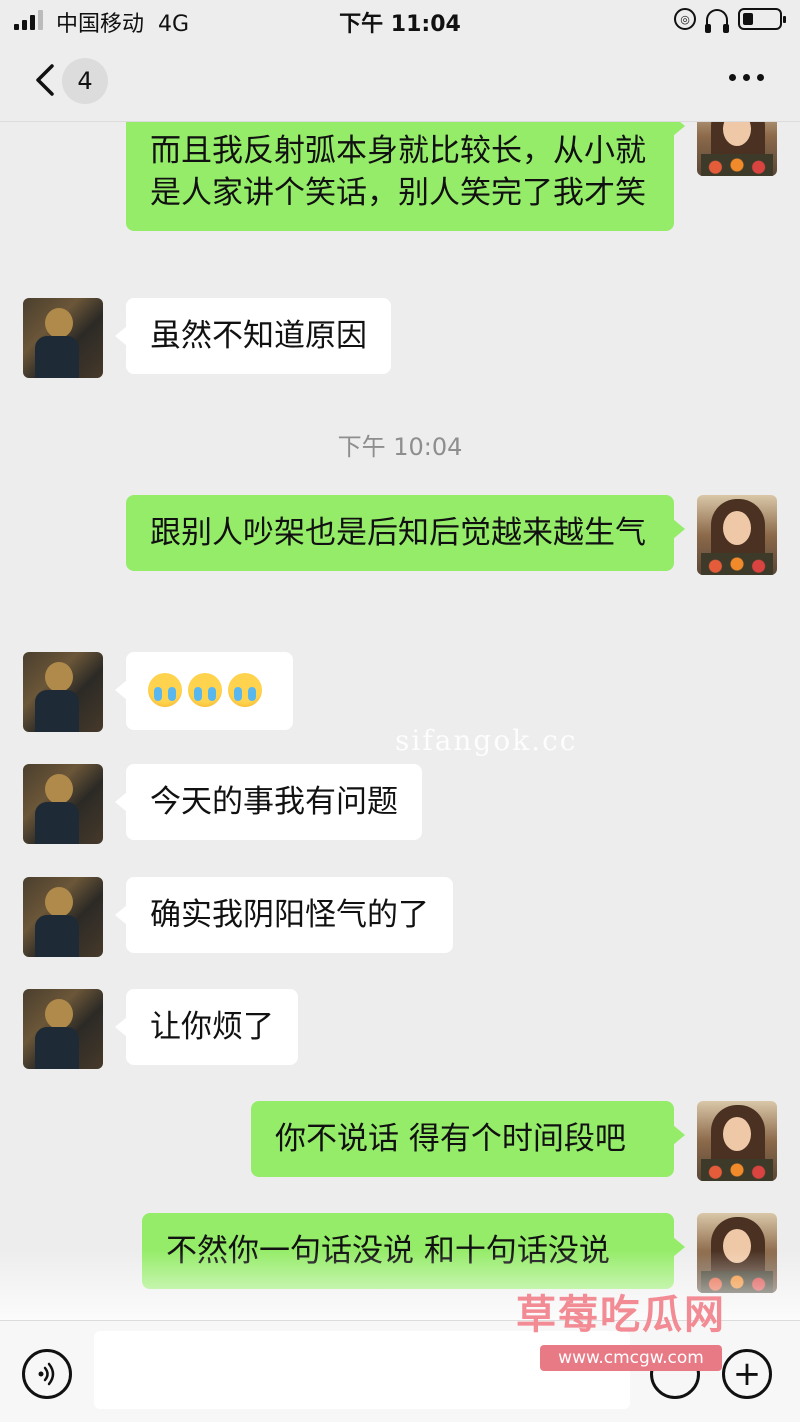 This screenshot has width=800, height=1422. I want to click on message-bubble-incoming, so click(204, 691).